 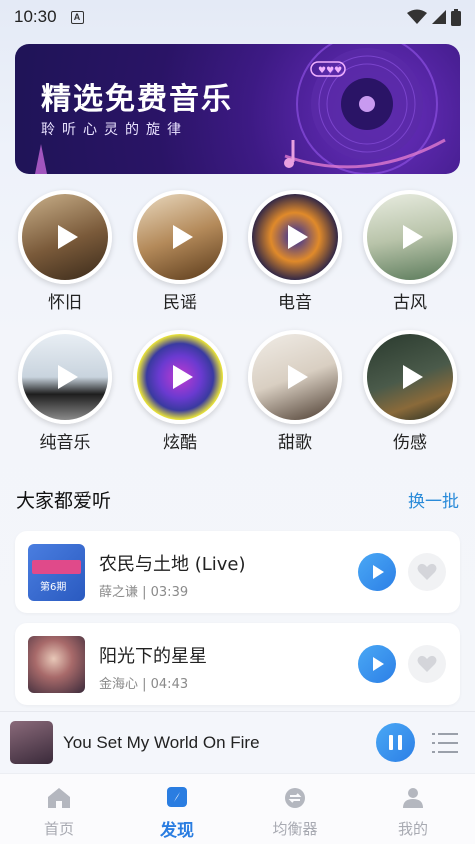 I want to click on now-playing-cover, so click(x=31, y=742).